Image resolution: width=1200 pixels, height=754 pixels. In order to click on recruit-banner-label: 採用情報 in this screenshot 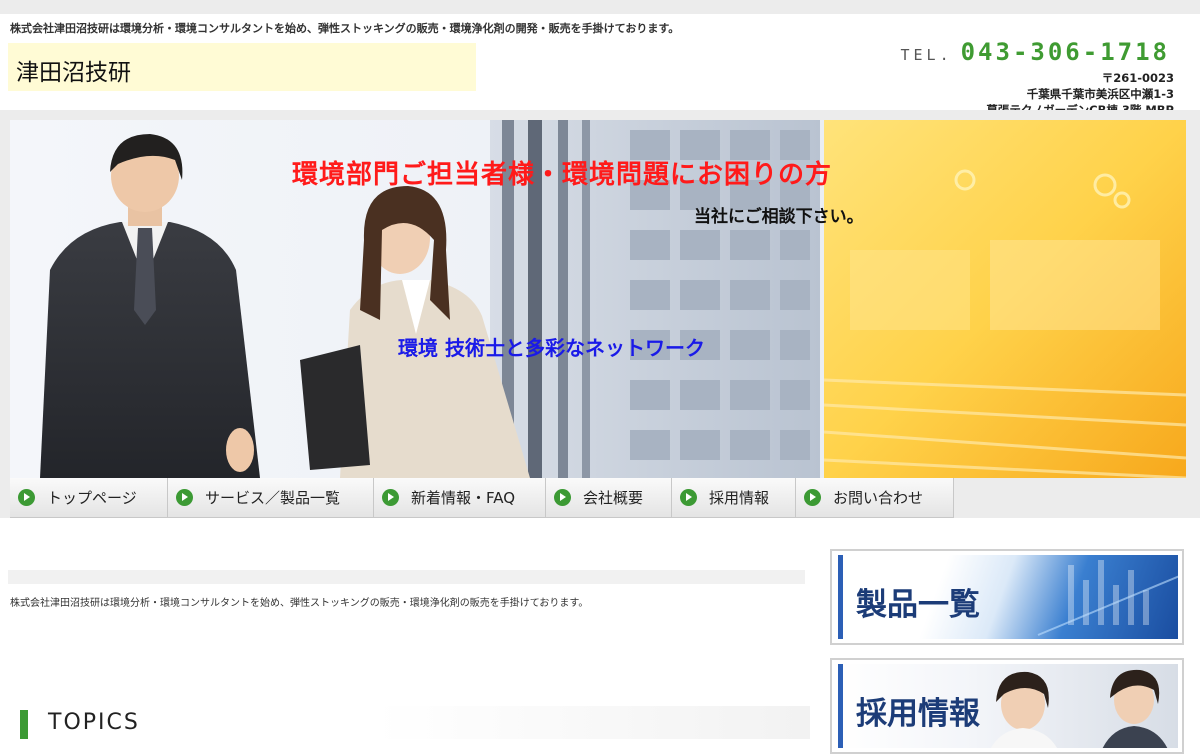, I will do `click(918, 714)`.